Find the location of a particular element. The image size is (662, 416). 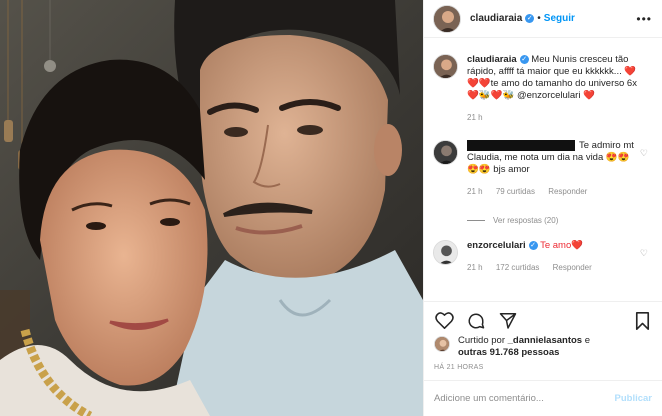

comment-text: Te amo❤️ is located at coordinates (562, 246).